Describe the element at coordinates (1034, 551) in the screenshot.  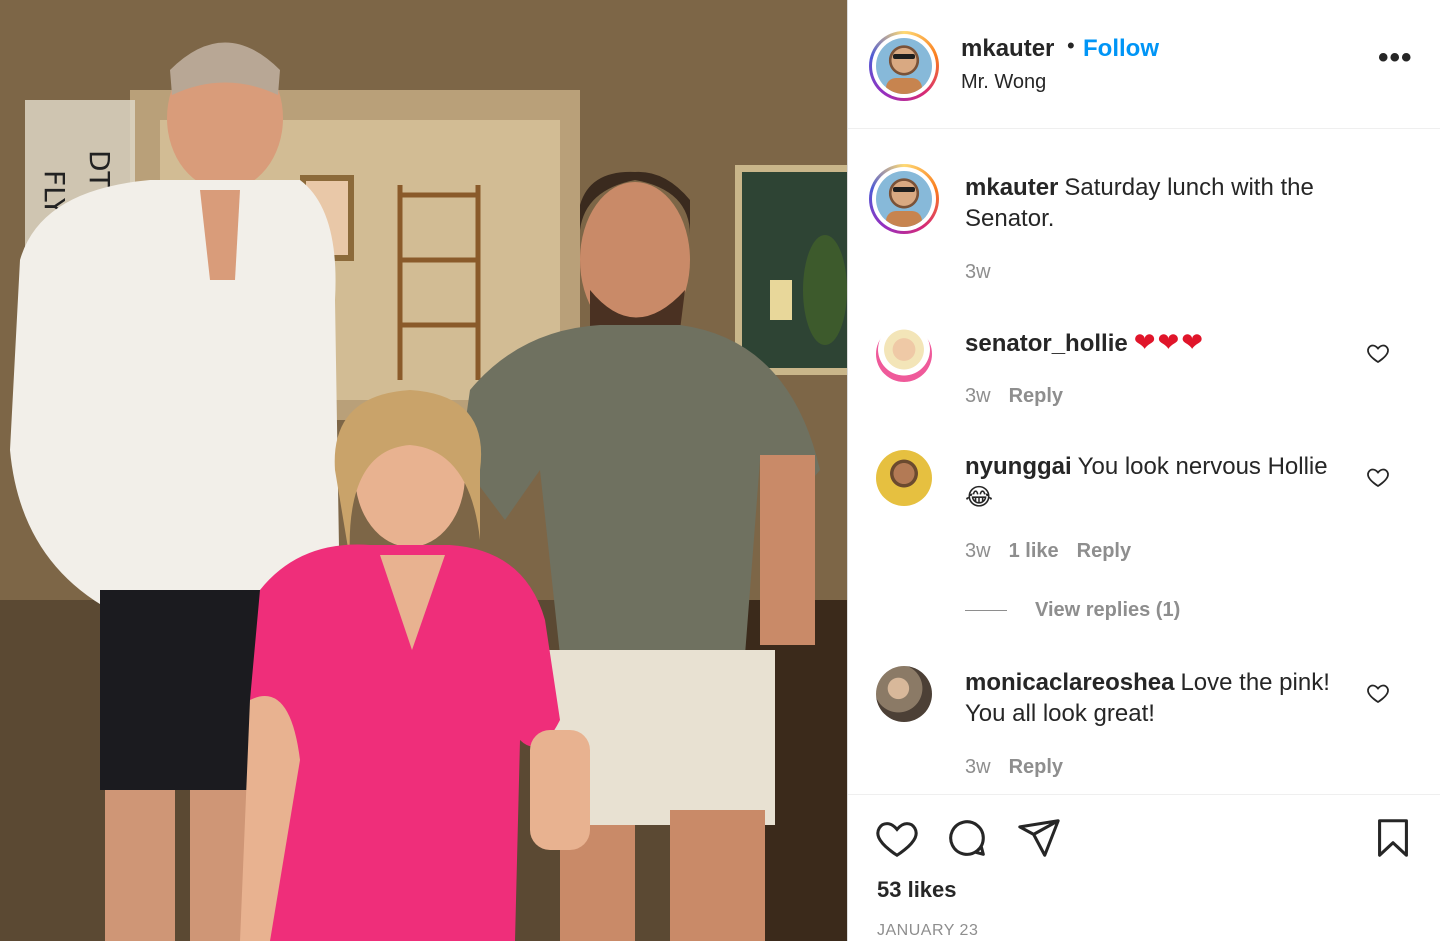
I see `comment-likes: 1 like` at that location.